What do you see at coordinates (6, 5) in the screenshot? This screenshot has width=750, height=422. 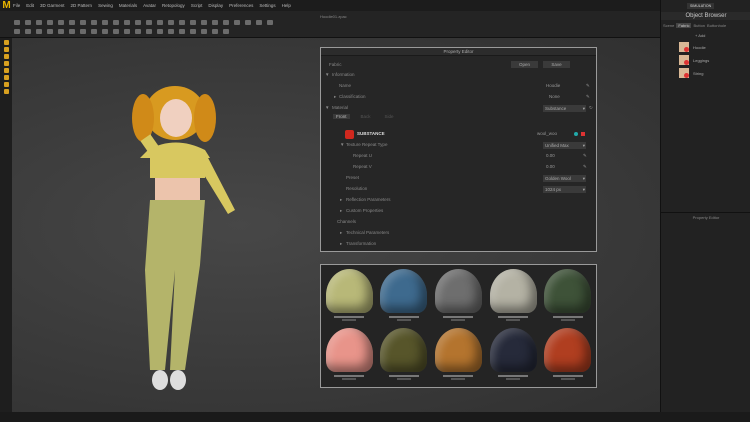 I see `app-logo: M` at bounding box center [6, 5].